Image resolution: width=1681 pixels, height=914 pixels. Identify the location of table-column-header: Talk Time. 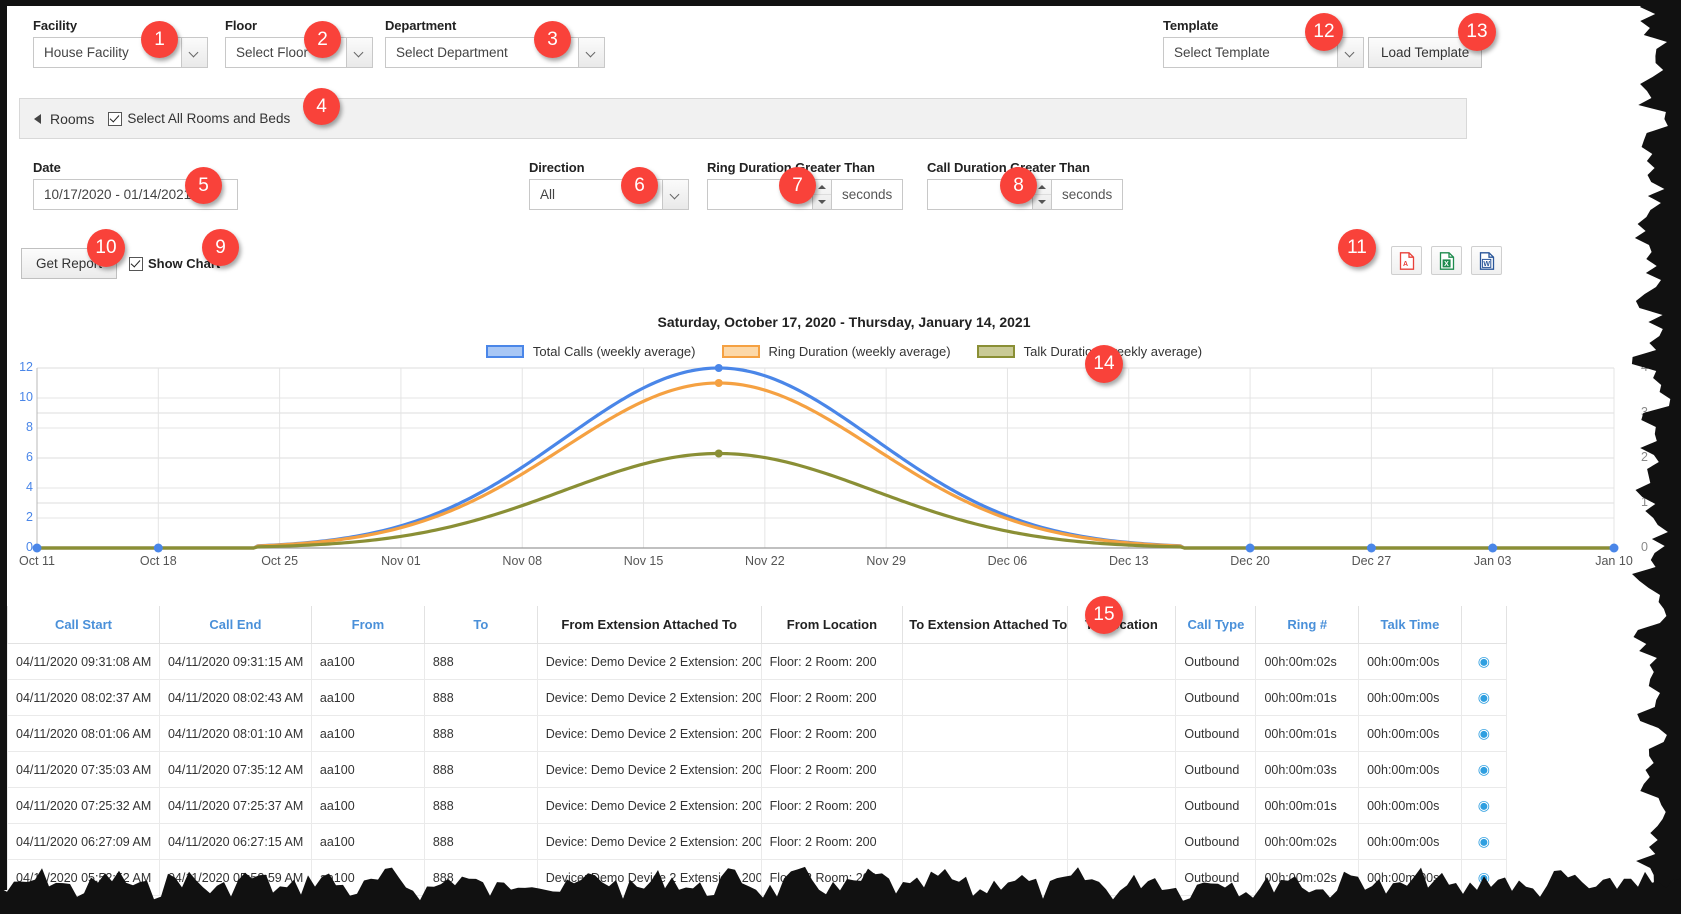
(1410, 625).